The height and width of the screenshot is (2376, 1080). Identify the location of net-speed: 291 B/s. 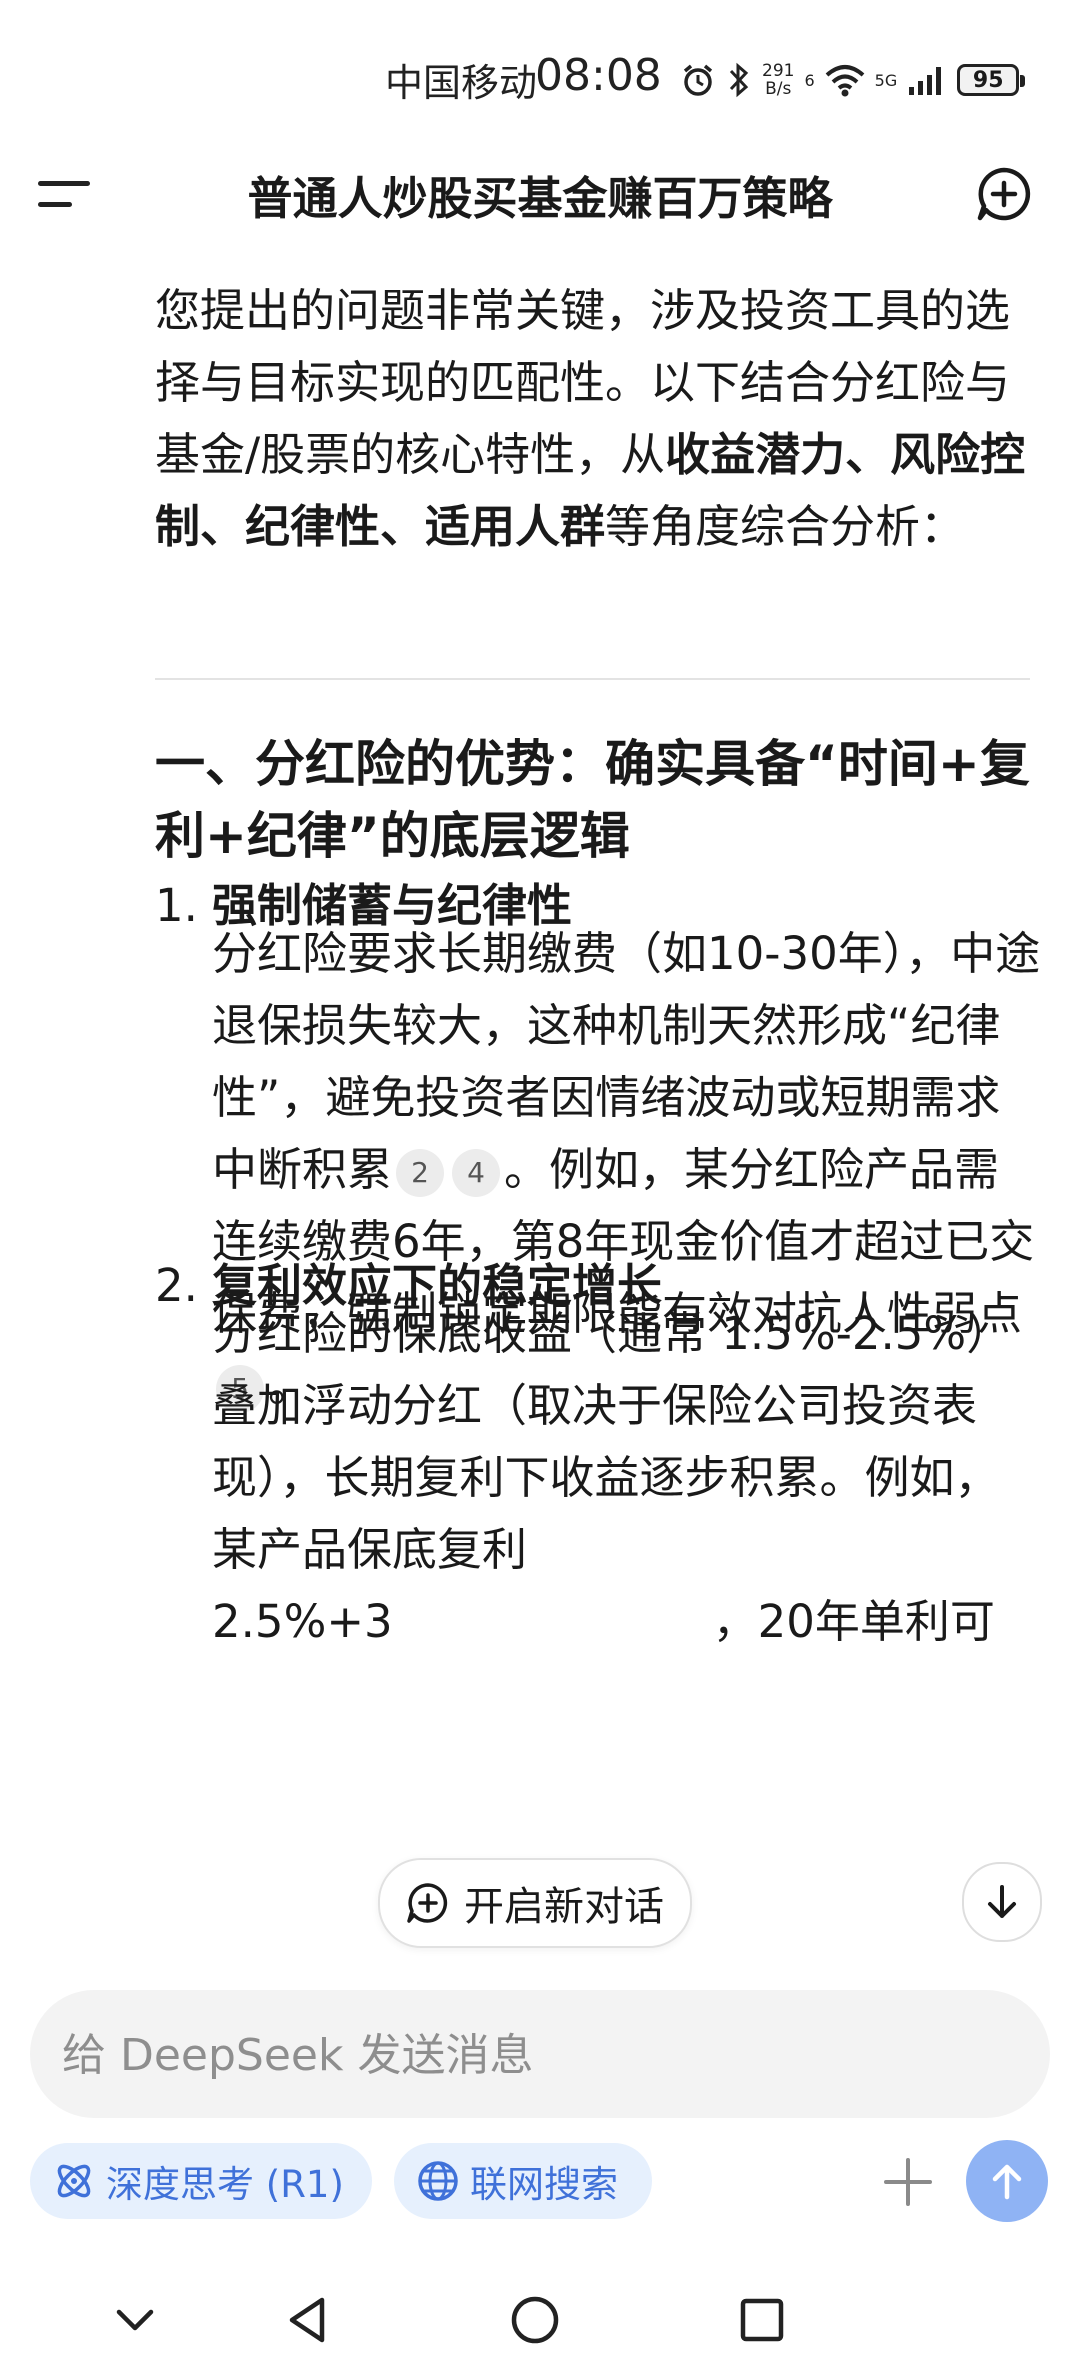
(778, 80).